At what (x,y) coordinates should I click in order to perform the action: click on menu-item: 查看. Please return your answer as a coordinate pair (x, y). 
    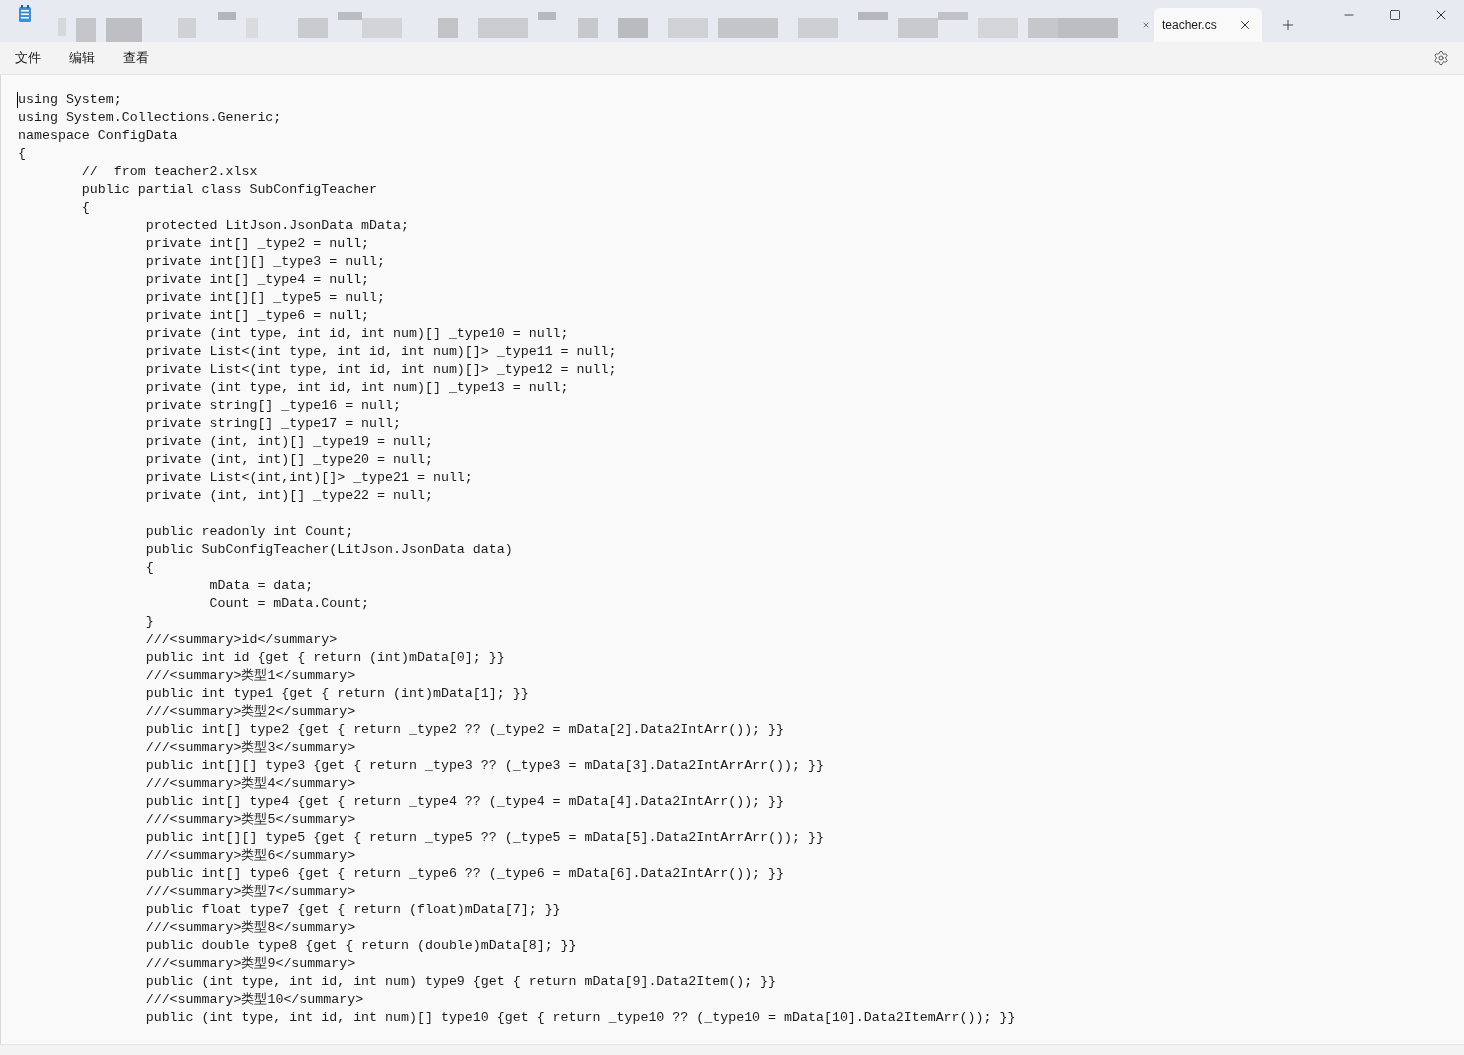
    Looking at the image, I should click on (136, 58).